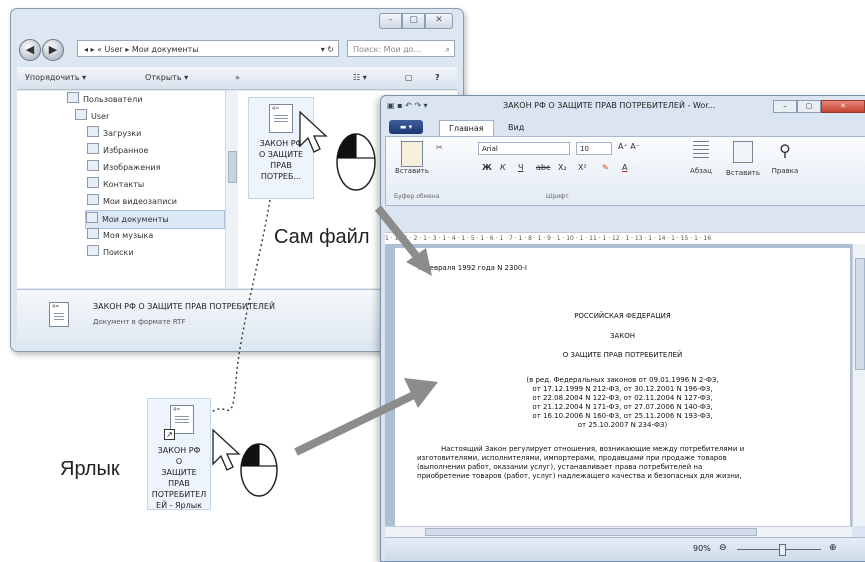 The width and height of the screenshot is (865, 562). What do you see at coordinates (90, 469) in the screenshot?
I see `caption-shortcut: Ярлык` at bounding box center [90, 469].